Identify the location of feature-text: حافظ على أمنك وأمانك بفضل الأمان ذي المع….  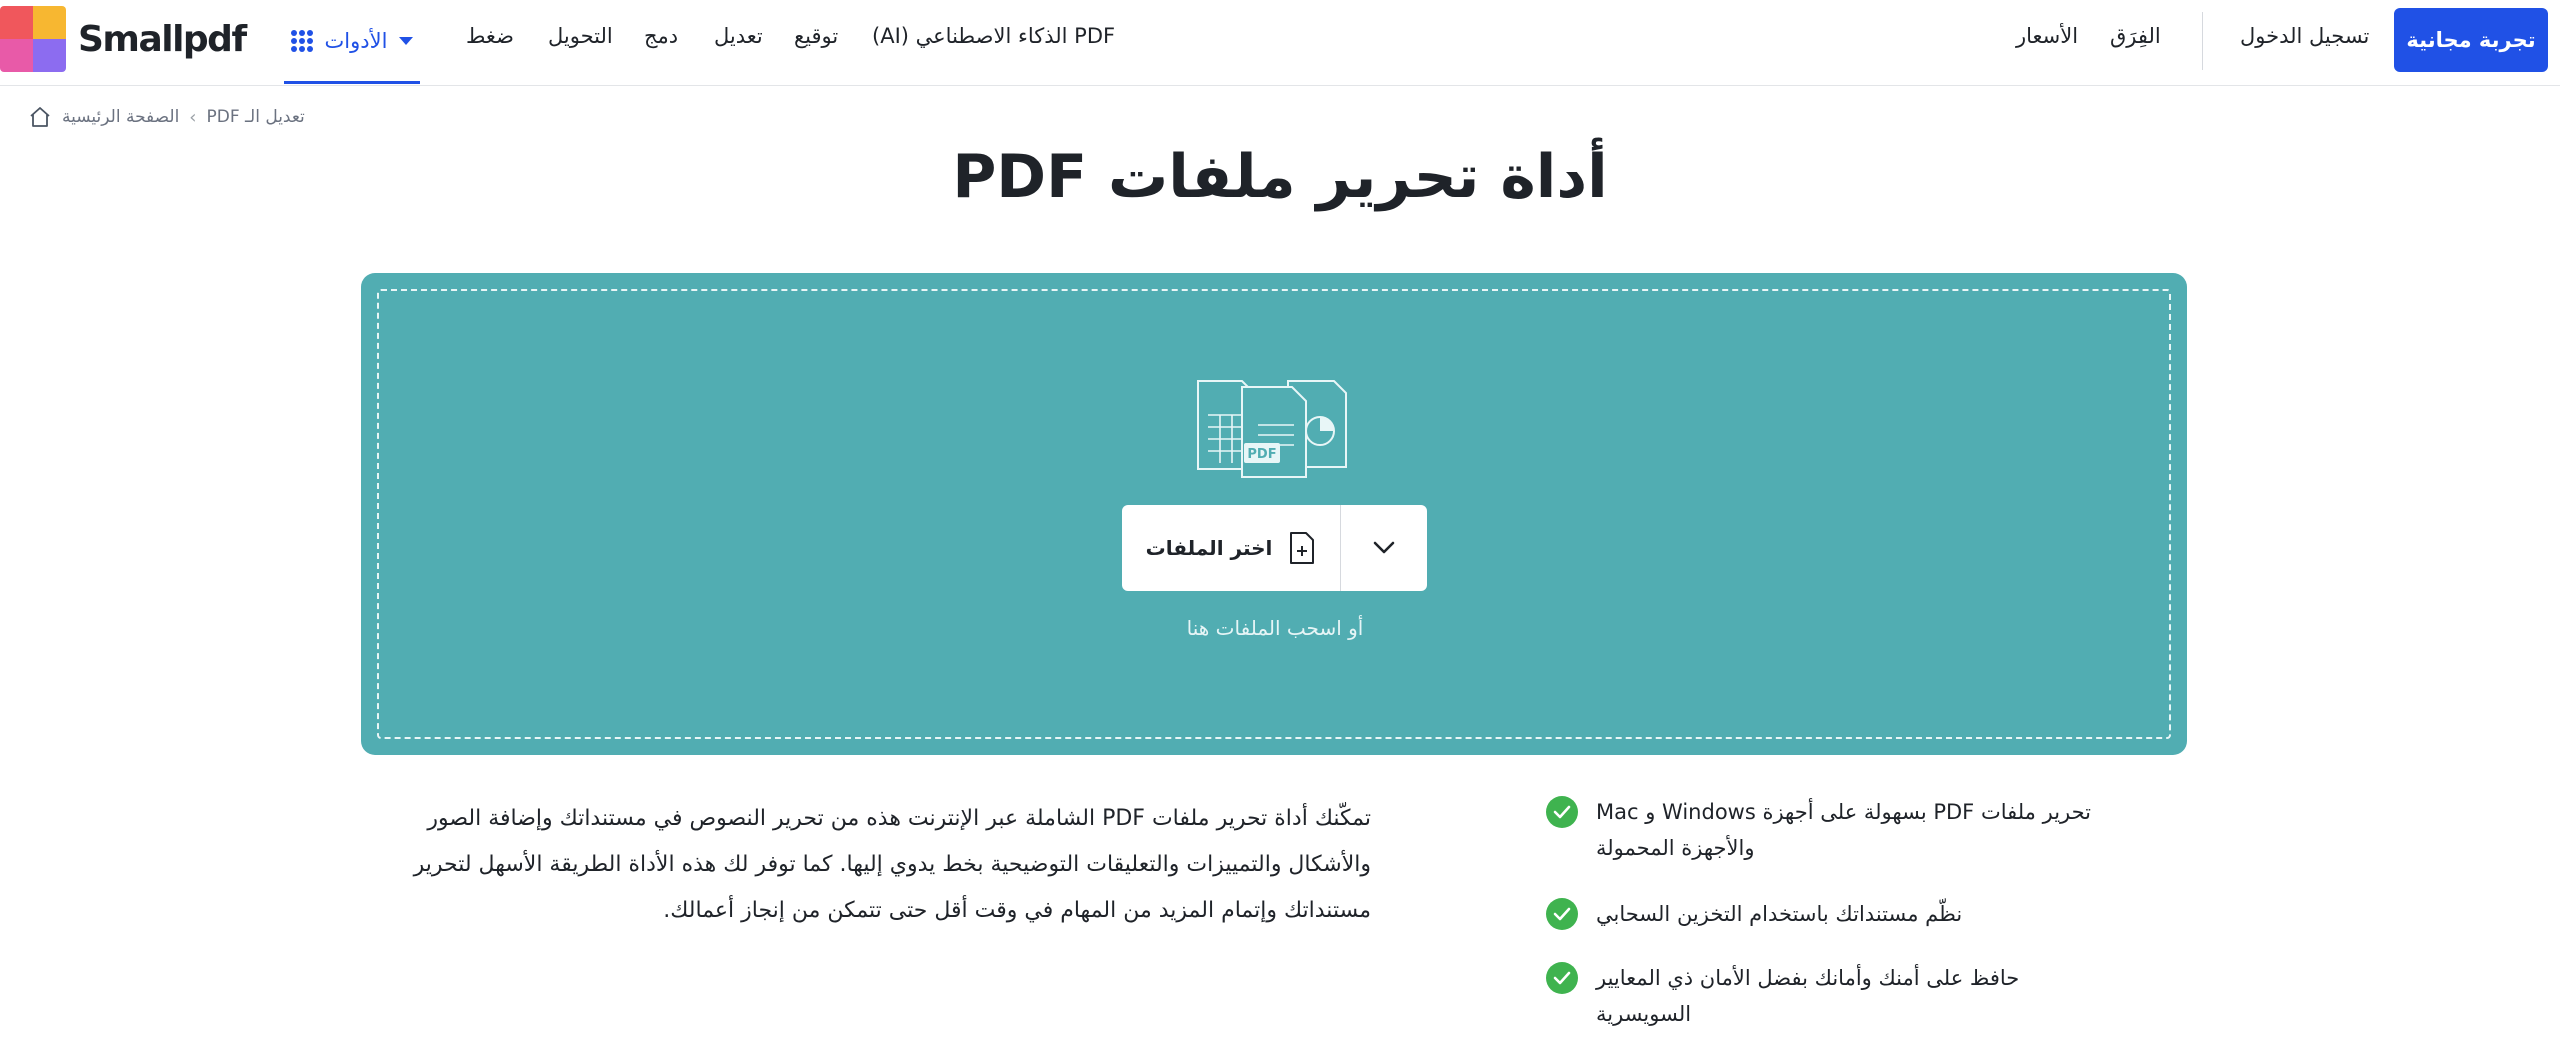
(1808, 996).